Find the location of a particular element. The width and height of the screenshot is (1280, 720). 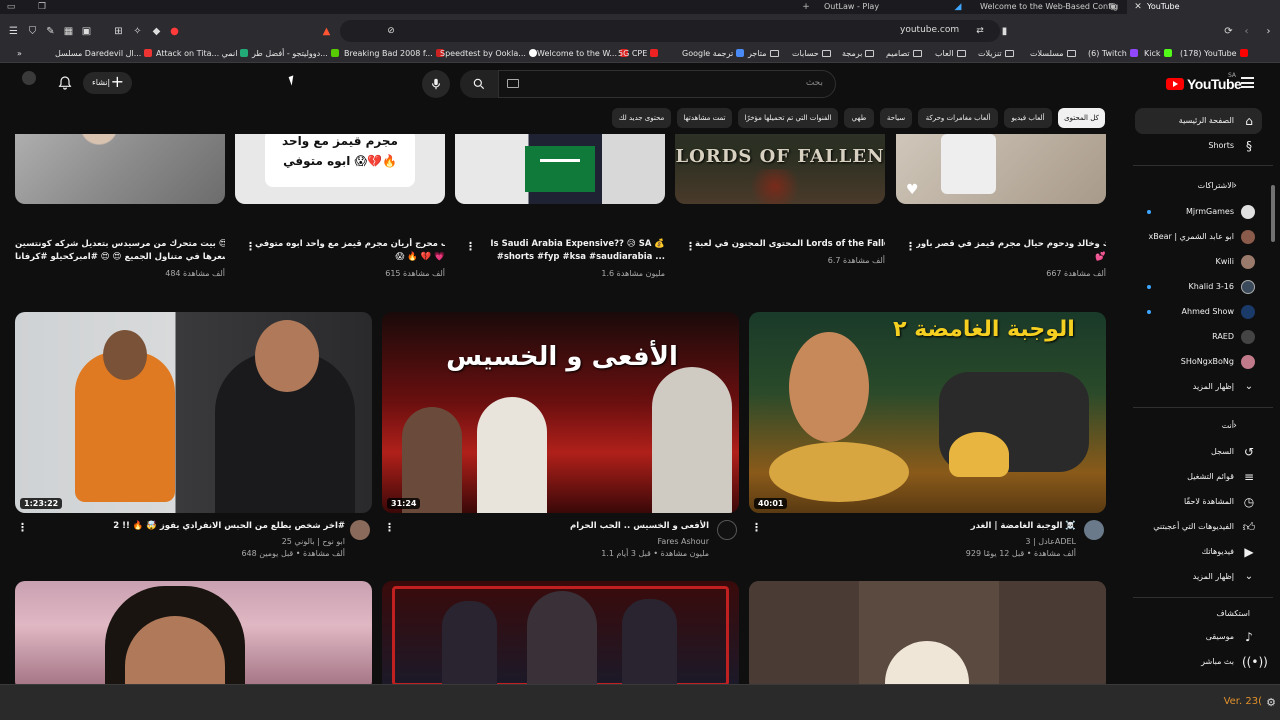

bookmark-kick: Kick is located at coordinates (1158, 54).